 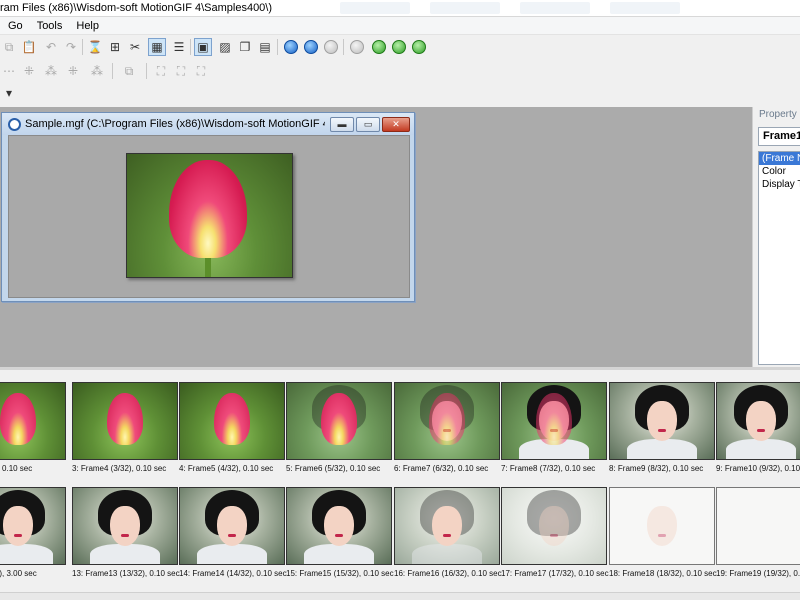 I want to click on frame-selector: Frame1, so click(x=779, y=136).